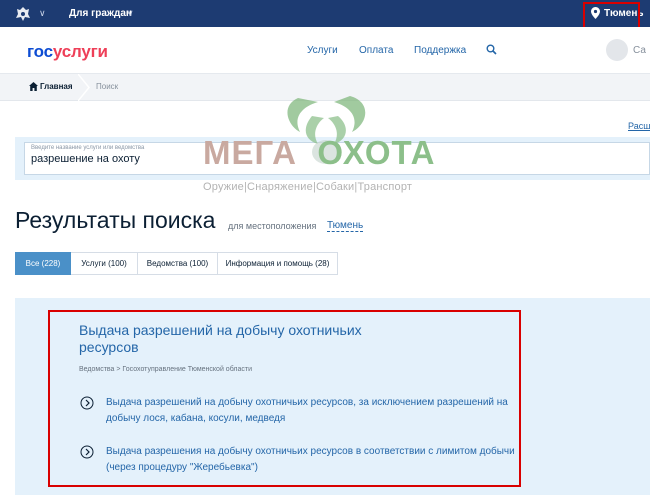 The image size is (650, 495). Describe the element at coordinates (278, 263) in the screenshot. I see `tab-info-help: Информация и помощь (28)` at that location.